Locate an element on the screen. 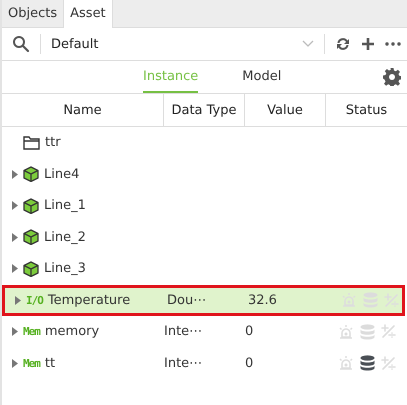 This screenshot has height=405, width=407. column-header: Name is located at coordinates (83, 110).